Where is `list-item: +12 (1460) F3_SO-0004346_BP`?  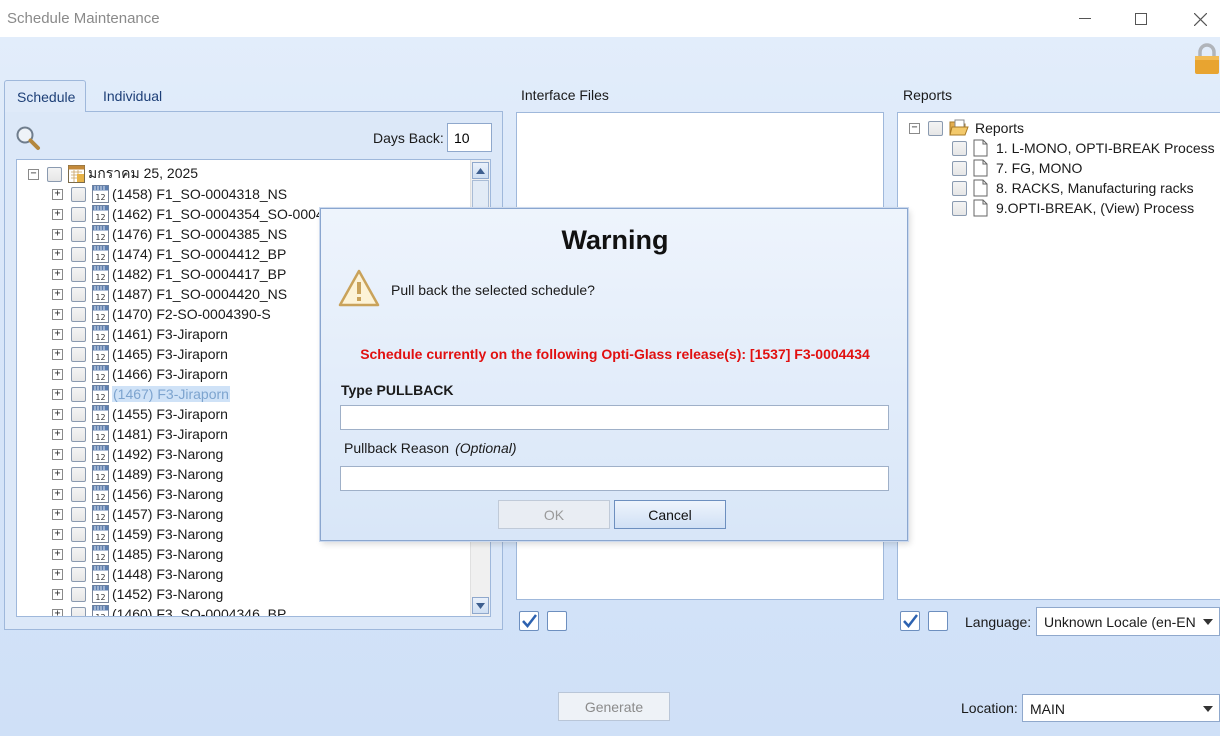
list-item: +12 (1460) F3_SO-0004346_BP is located at coordinates (169, 610).